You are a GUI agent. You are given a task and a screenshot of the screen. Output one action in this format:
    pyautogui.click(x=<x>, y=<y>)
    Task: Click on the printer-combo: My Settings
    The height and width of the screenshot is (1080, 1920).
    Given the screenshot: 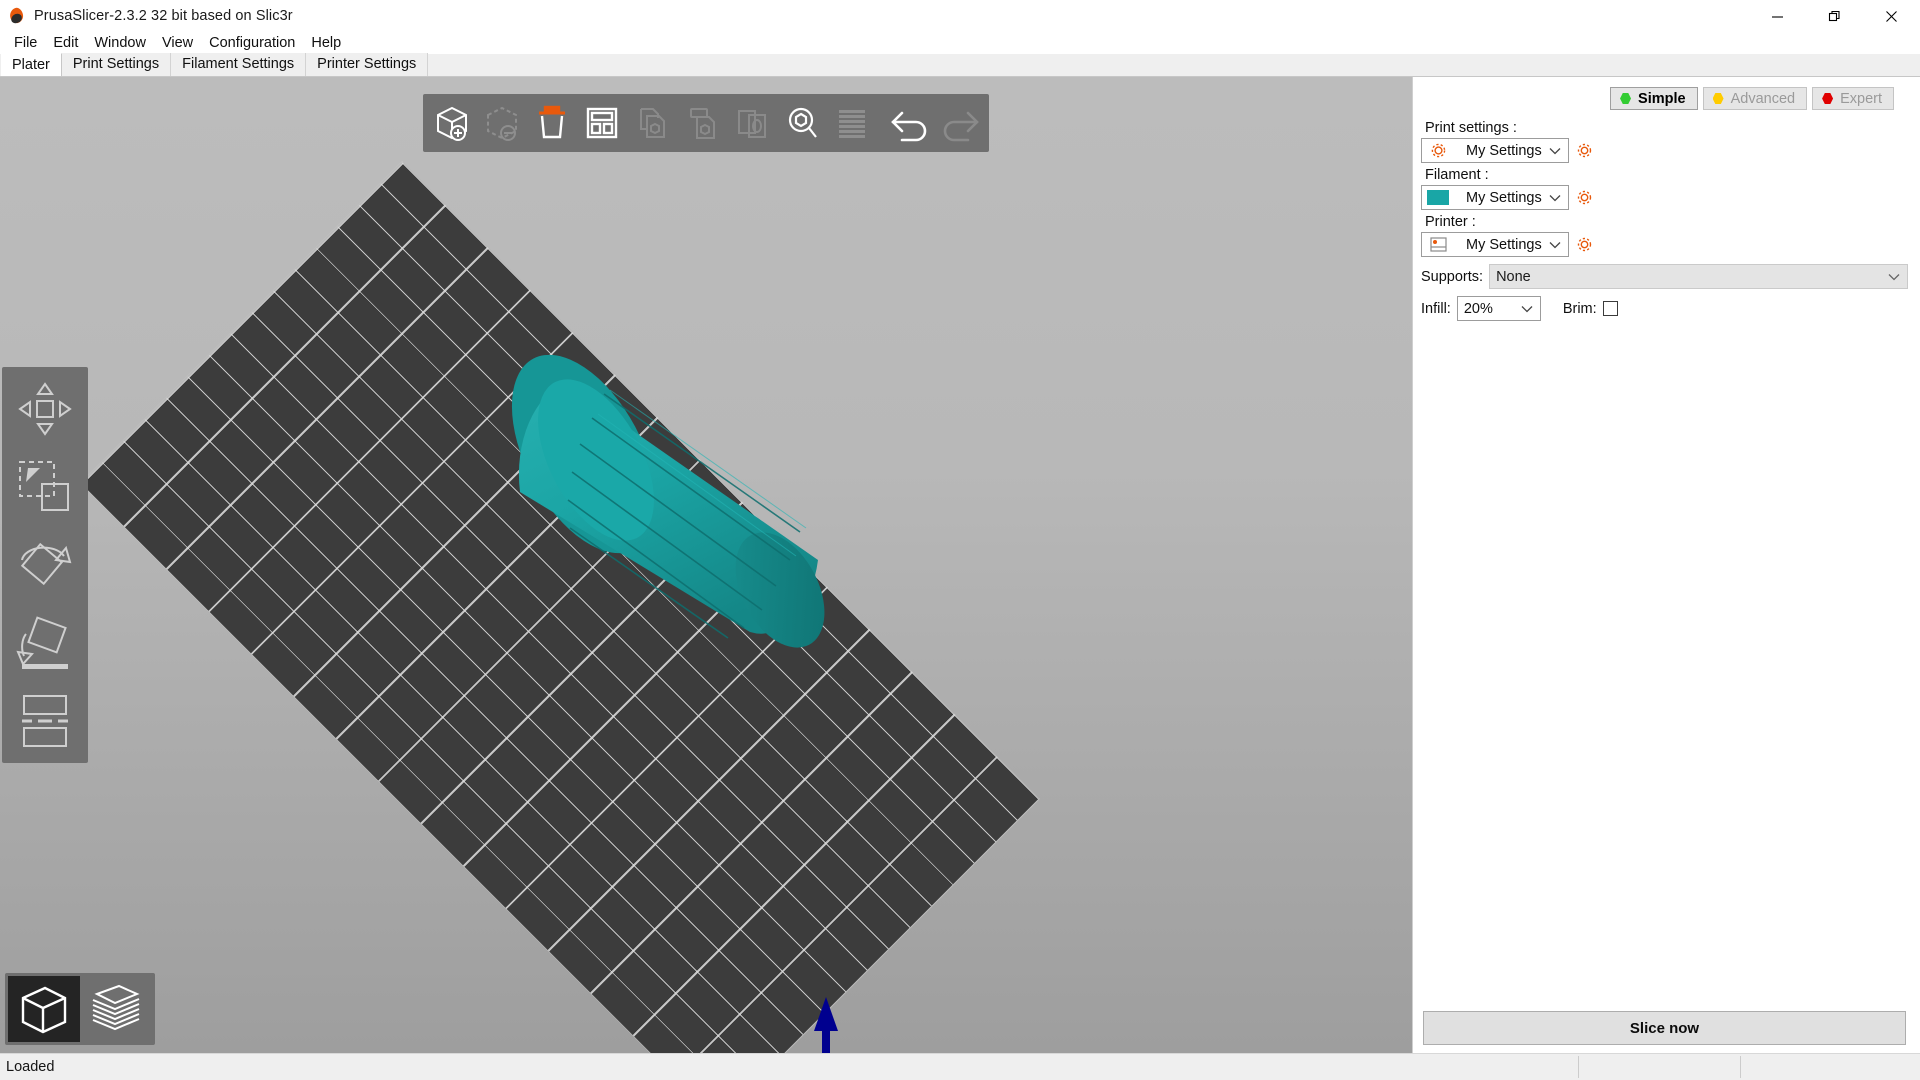 What is the action you would take?
    pyautogui.click(x=1495, y=244)
    